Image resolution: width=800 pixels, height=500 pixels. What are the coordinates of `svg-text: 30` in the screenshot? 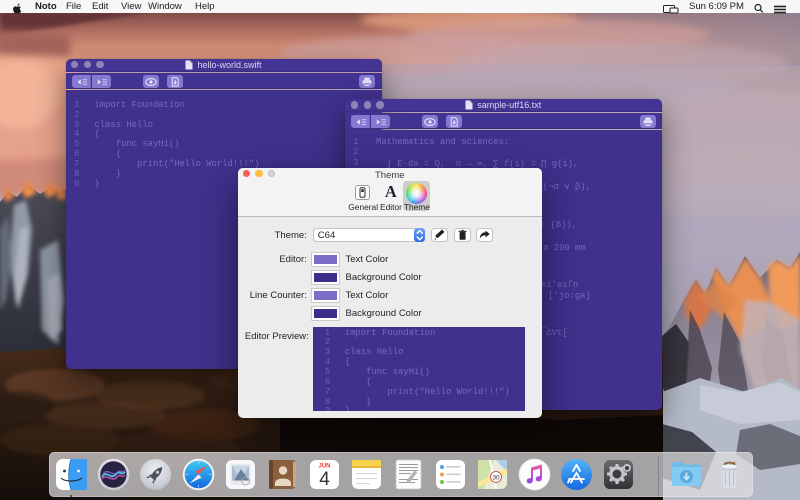 It's located at (496, 477).